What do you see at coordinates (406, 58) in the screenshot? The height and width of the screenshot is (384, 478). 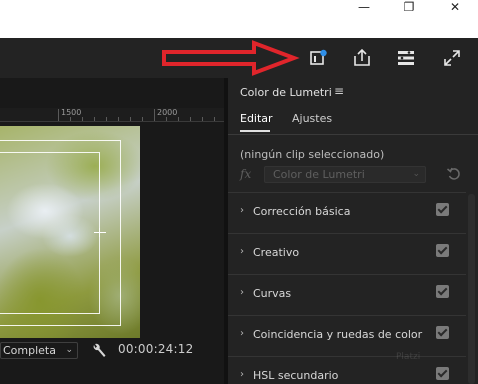 I see `workspace-list-icon` at bounding box center [406, 58].